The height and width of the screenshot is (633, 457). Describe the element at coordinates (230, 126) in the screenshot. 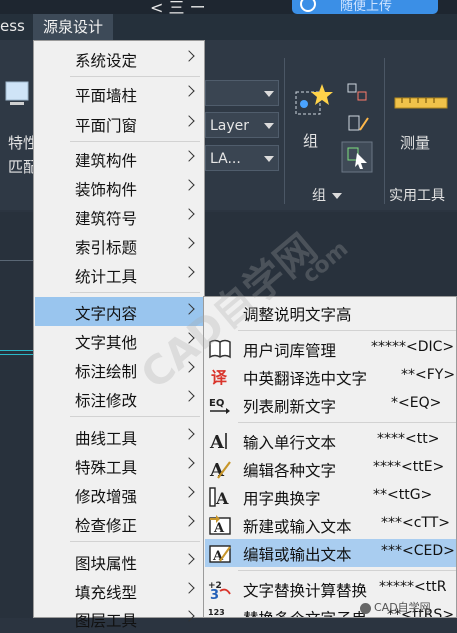

I see `combo-layer-value: Layer` at that location.